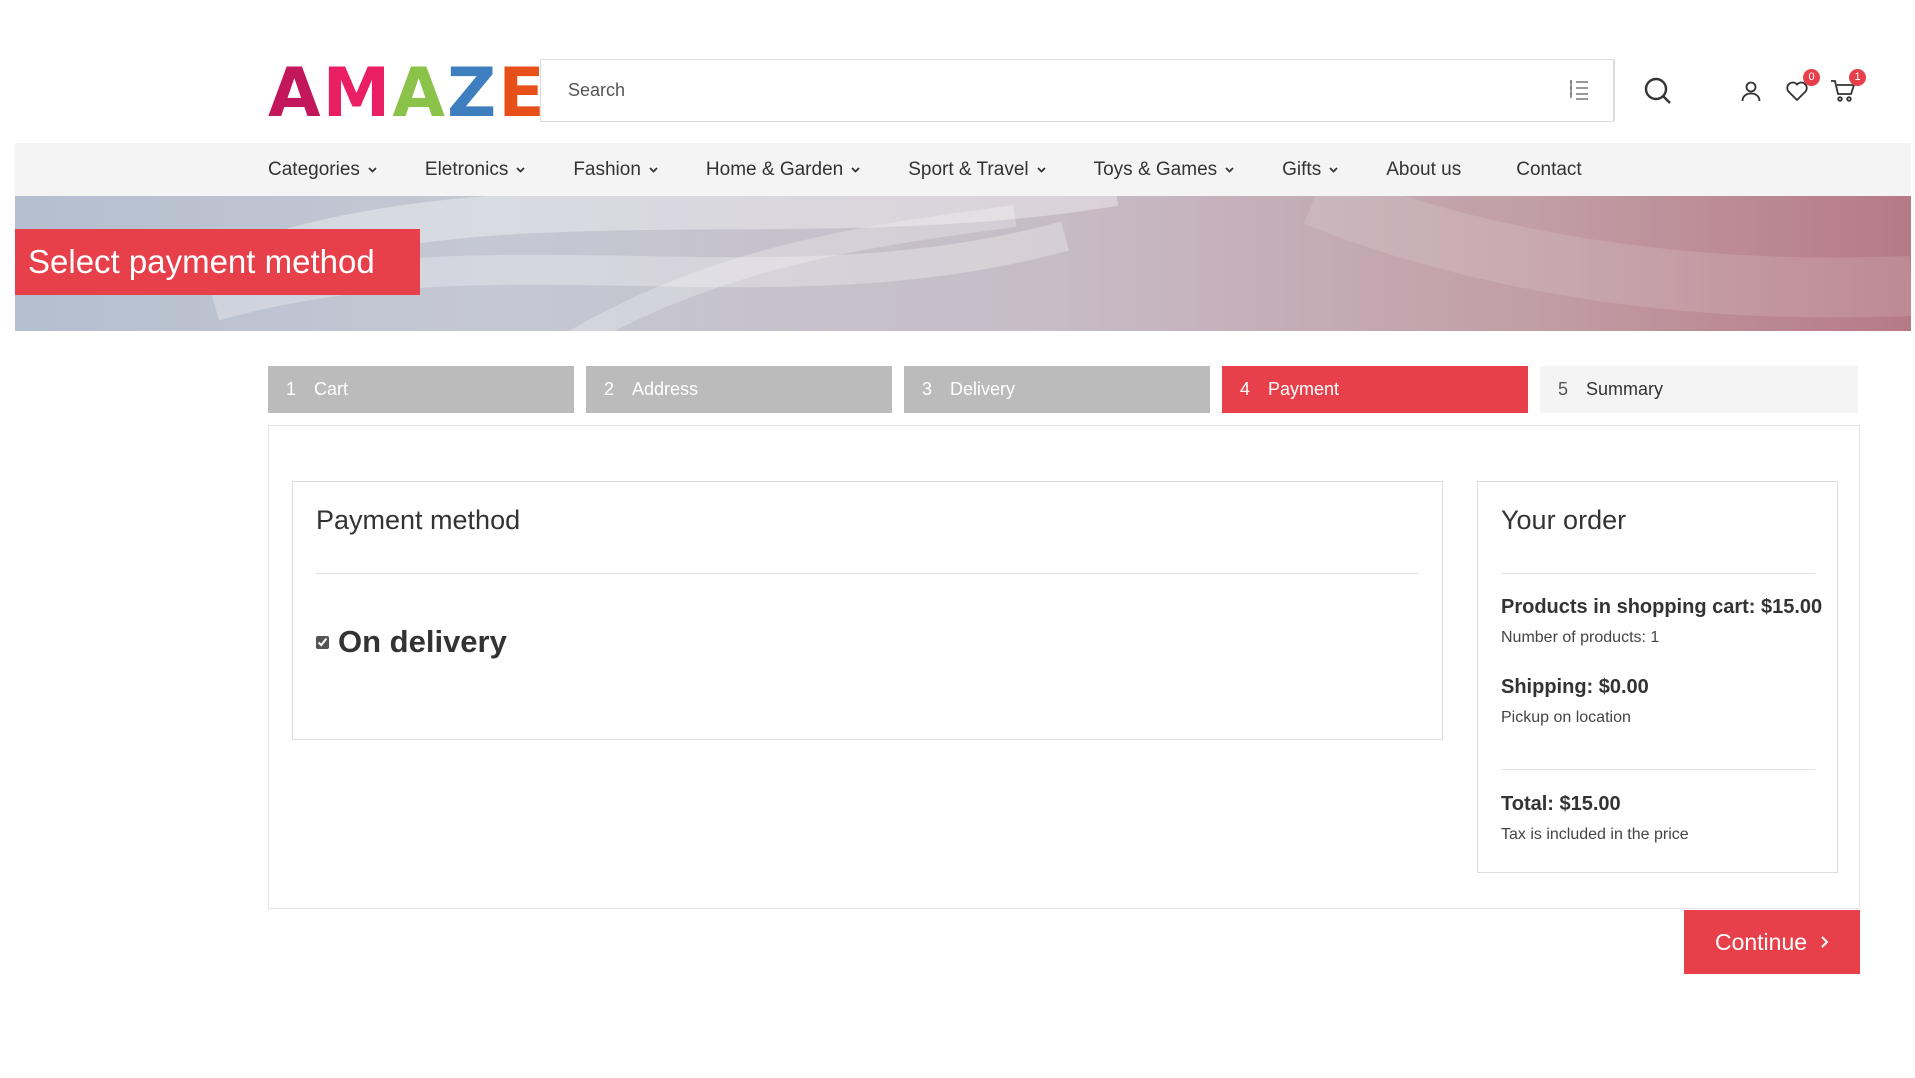 This screenshot has height=1078, width=1915. What do you see at coordinates (739, 389) in the screenshot?
I see `step-address: 2 Address` at bounding box center [739, 389].